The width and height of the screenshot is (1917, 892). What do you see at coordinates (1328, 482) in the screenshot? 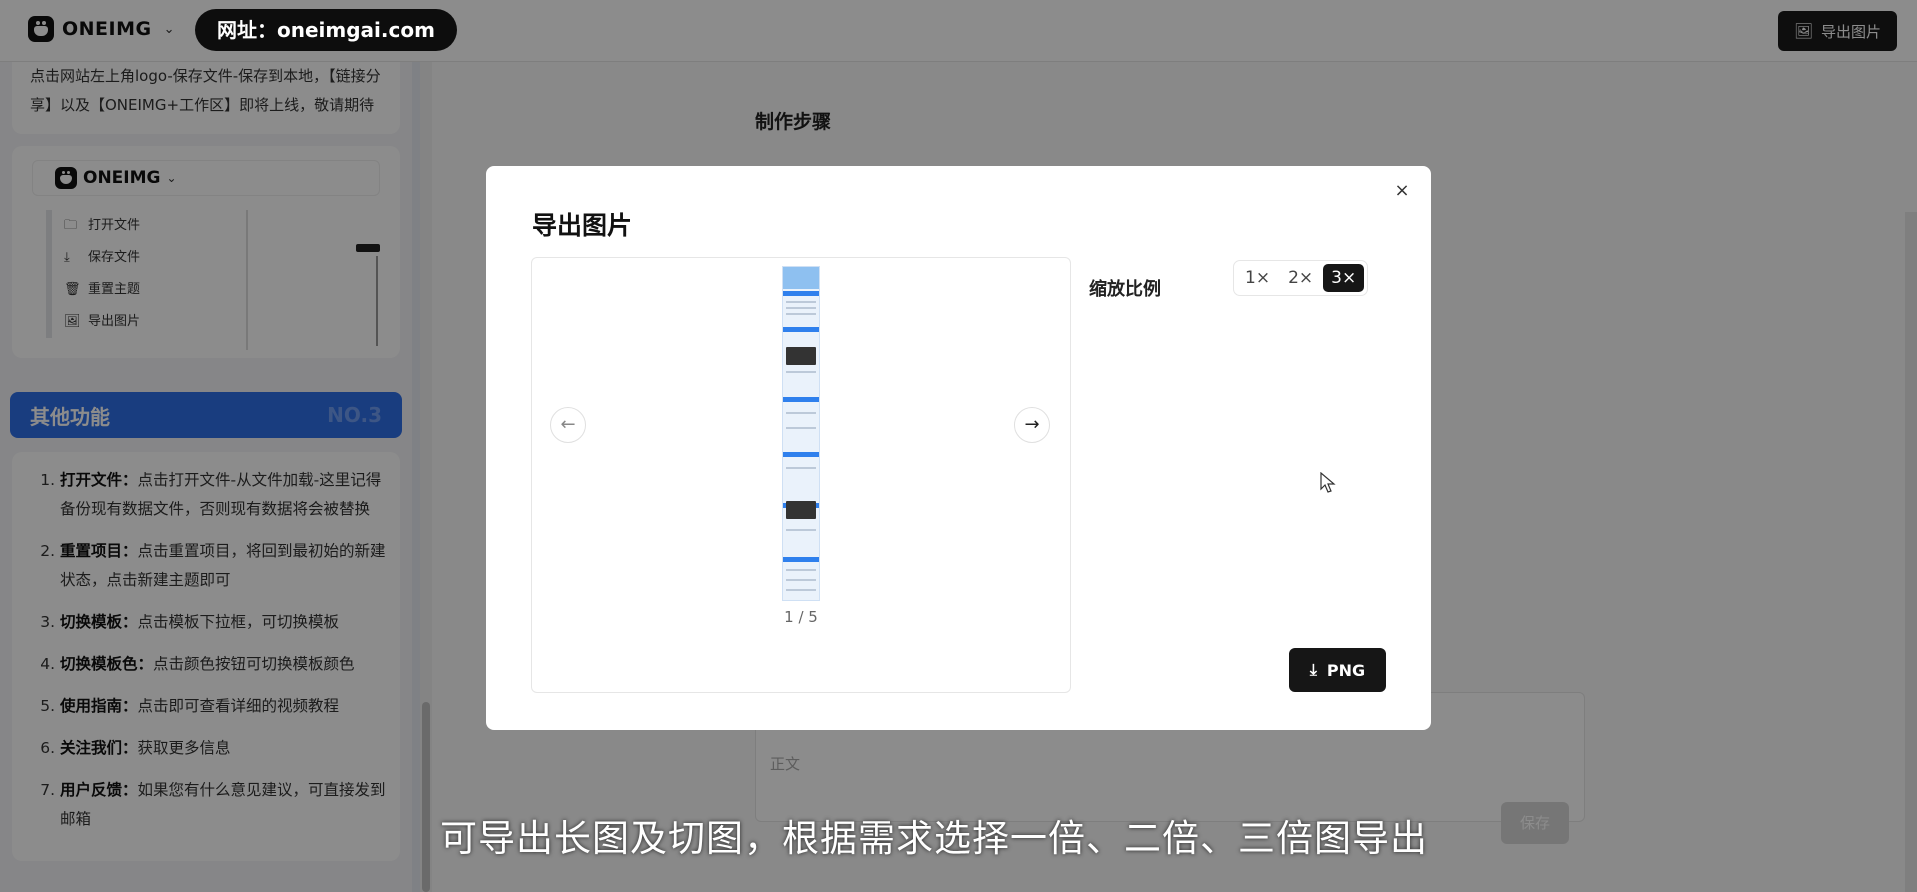
I see `mouse-cursor-icon` at bounding box center [1328, 482].